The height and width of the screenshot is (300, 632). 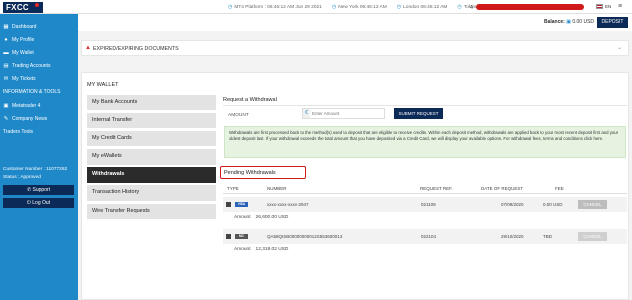 What do you see at coordinates (151, 121) in the screenshot?
I see `tab-internal-transfer: Internal Transfer` at bounding box center [151, 121].